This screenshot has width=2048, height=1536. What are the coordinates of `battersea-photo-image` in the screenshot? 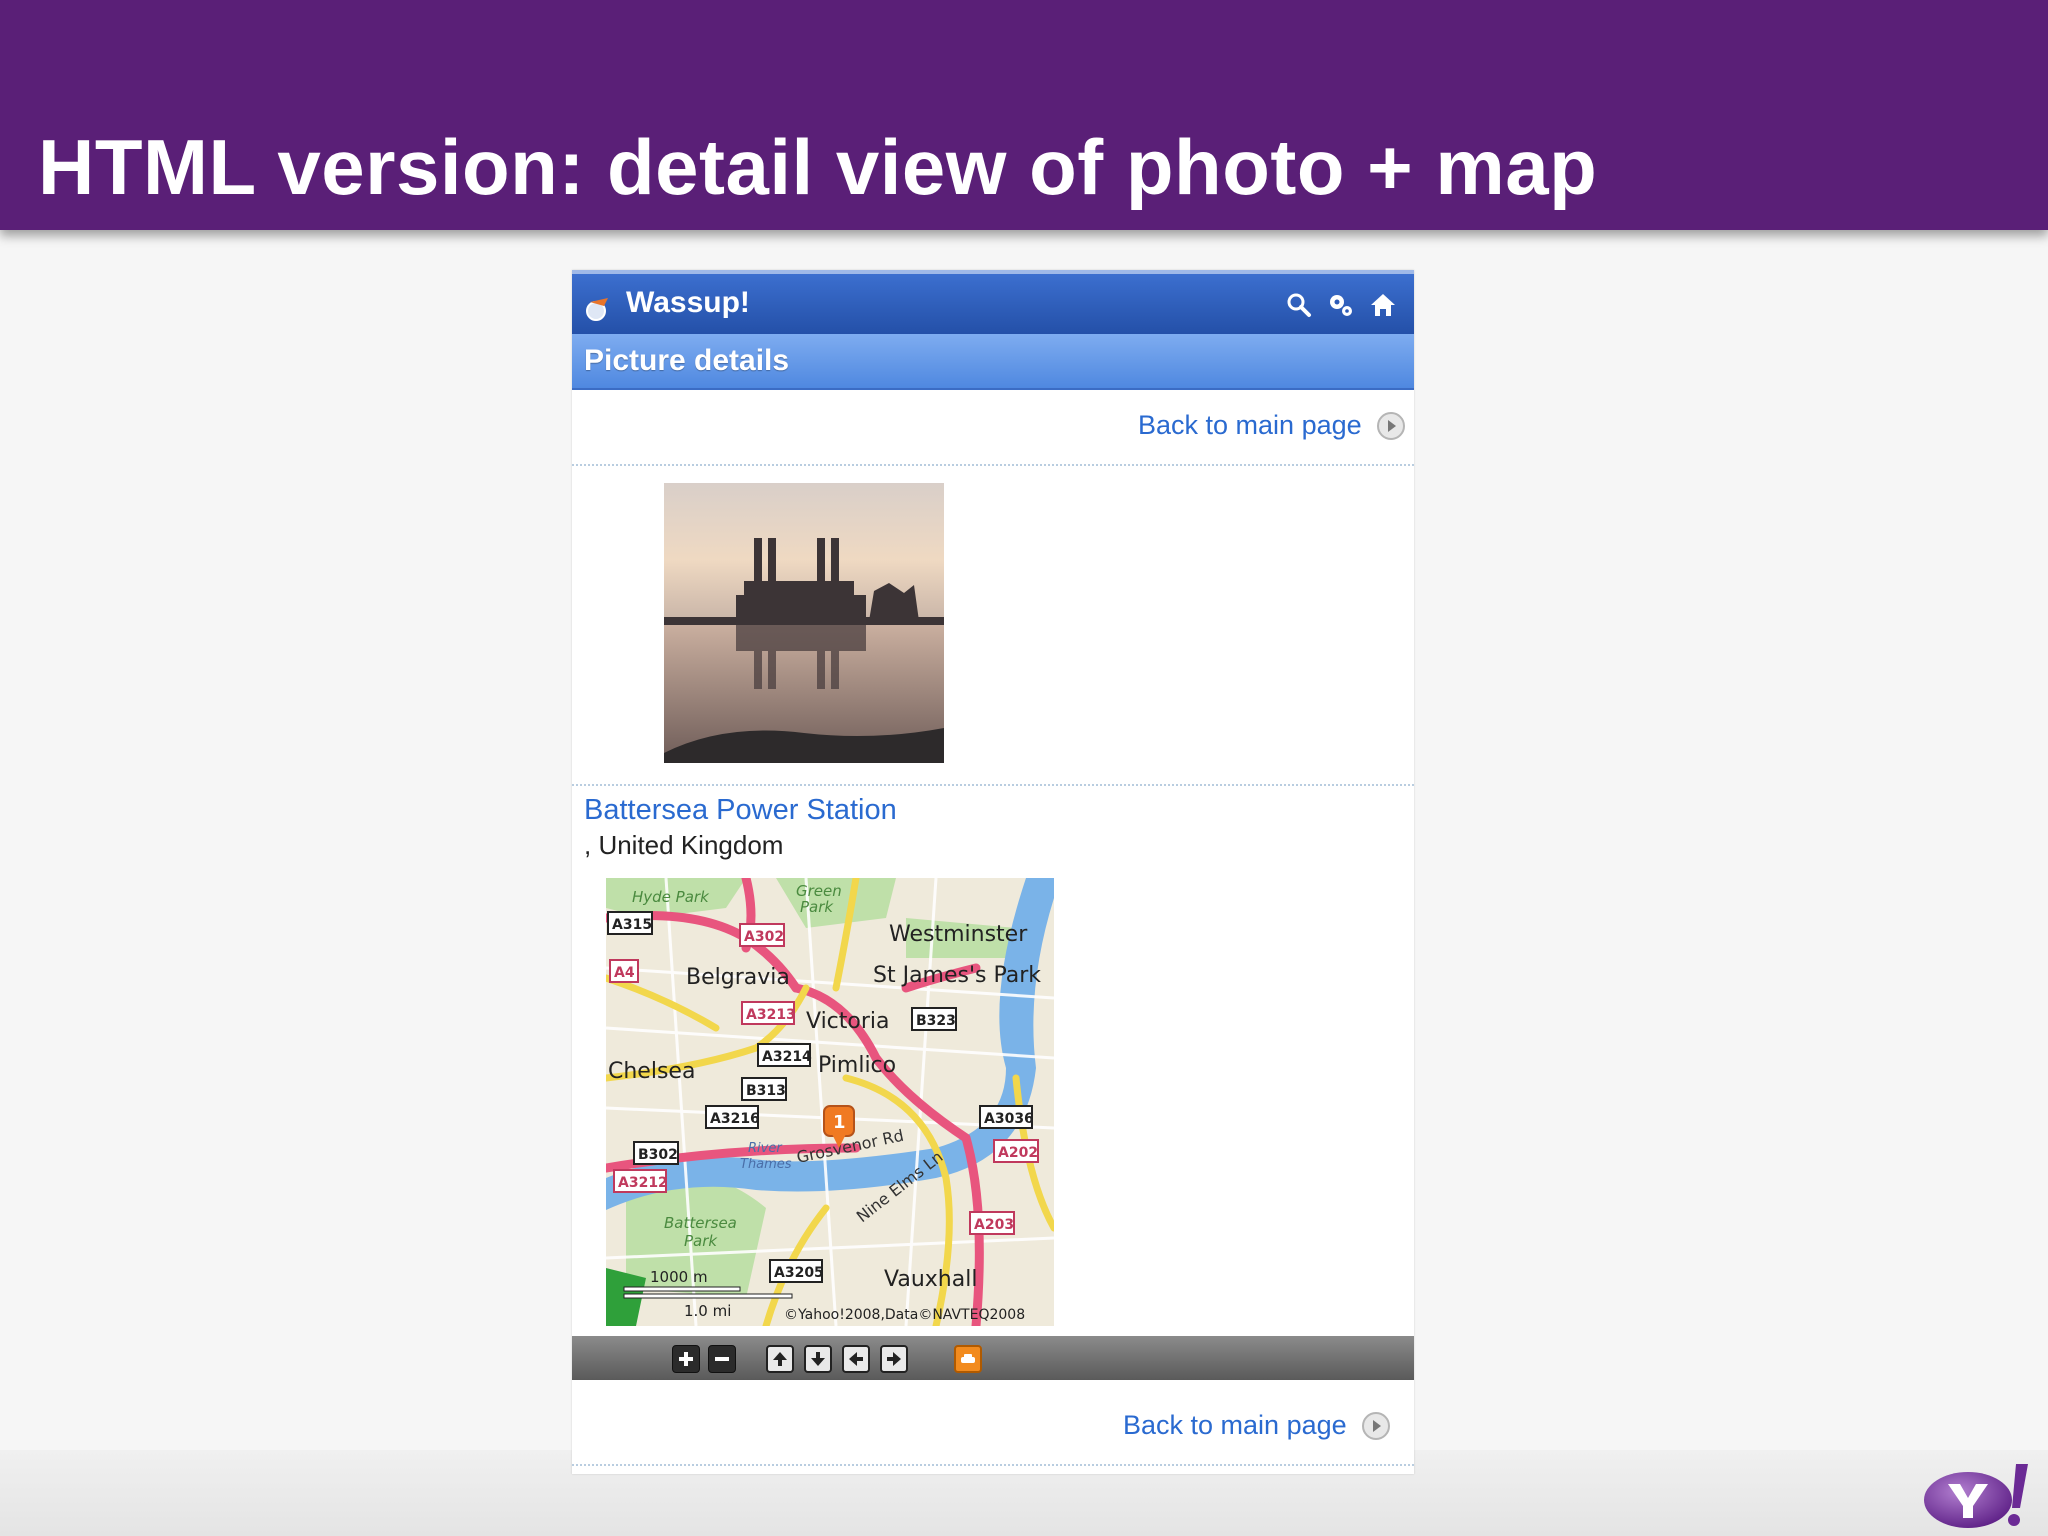 It's located at (804, 623).